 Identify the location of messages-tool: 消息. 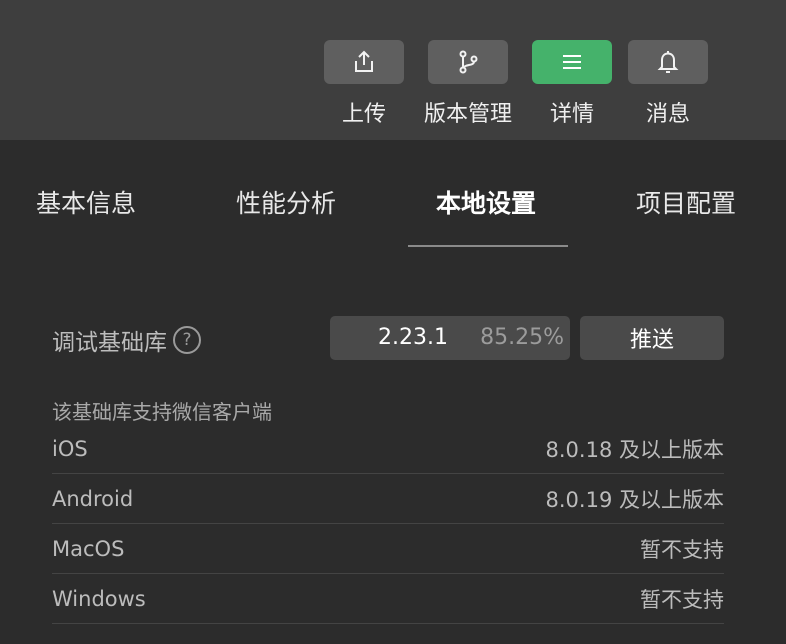
(668, 84).